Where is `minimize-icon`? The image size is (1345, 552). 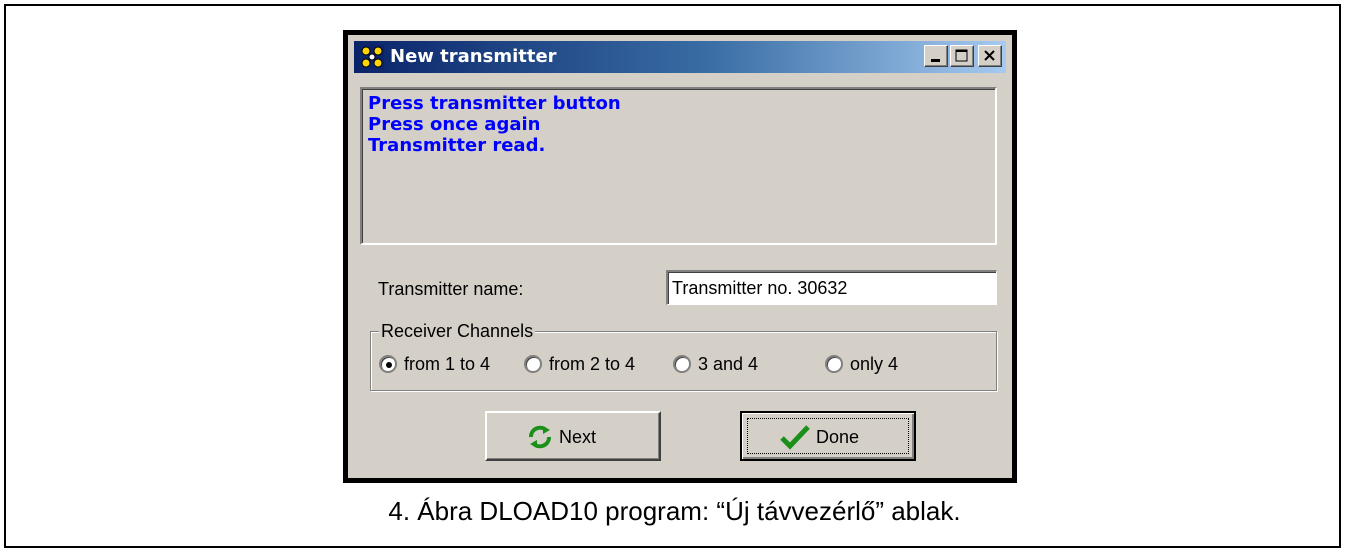
minimize-icon is located at coordinates (935, 60).